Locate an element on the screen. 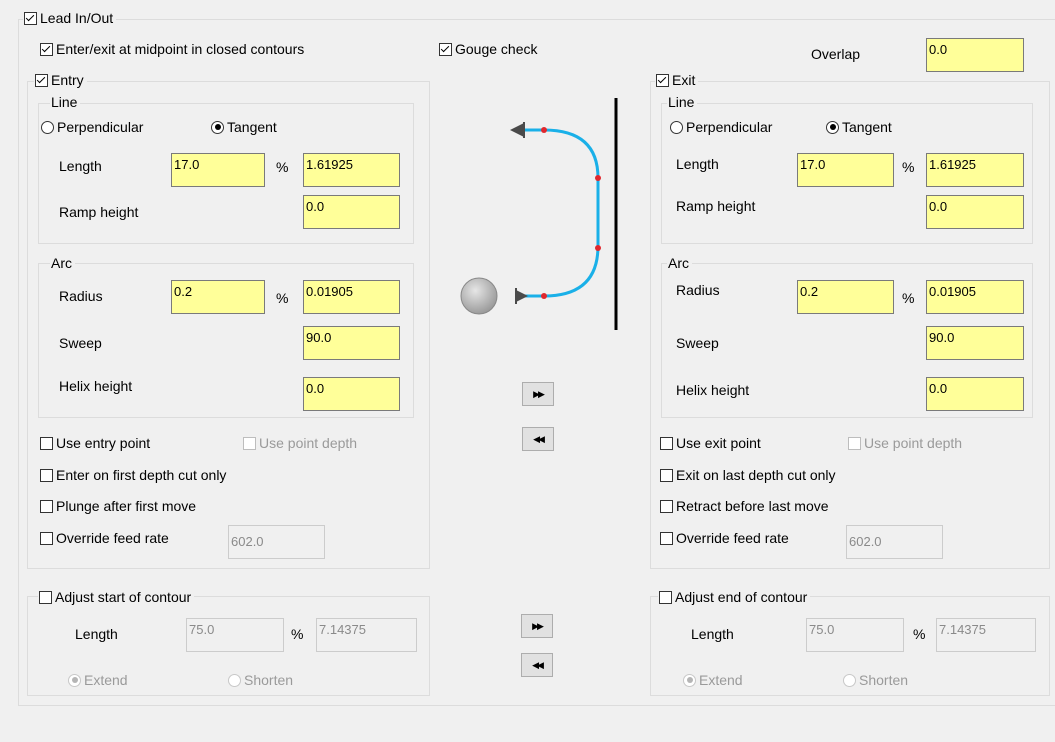 Image resolution: width=1055 pixels, height=742 pixels. exit-line-legend: Line is located at coordinates (682, 102).